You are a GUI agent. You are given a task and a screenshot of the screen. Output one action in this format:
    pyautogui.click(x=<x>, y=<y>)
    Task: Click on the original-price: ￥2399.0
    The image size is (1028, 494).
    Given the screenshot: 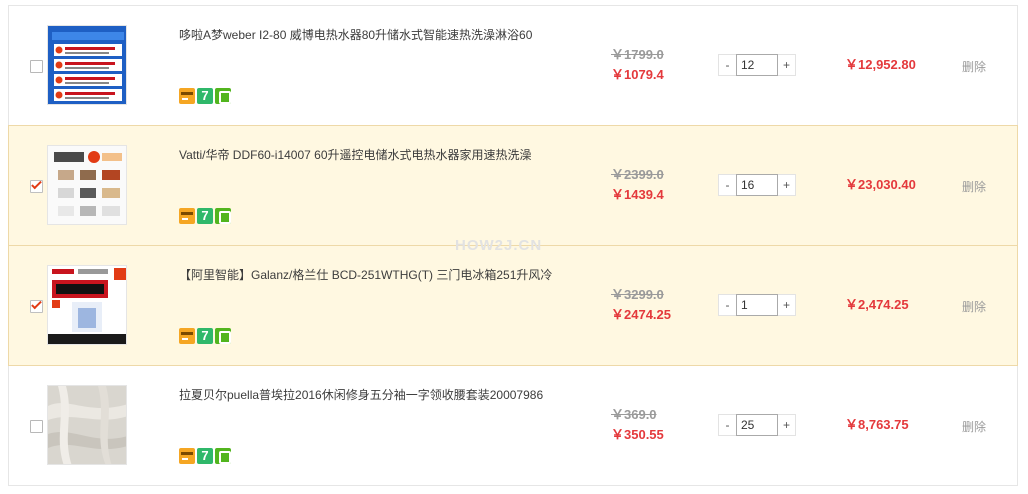 What is the action you would take?
    pyautogui.click(x=637, y=174)
    